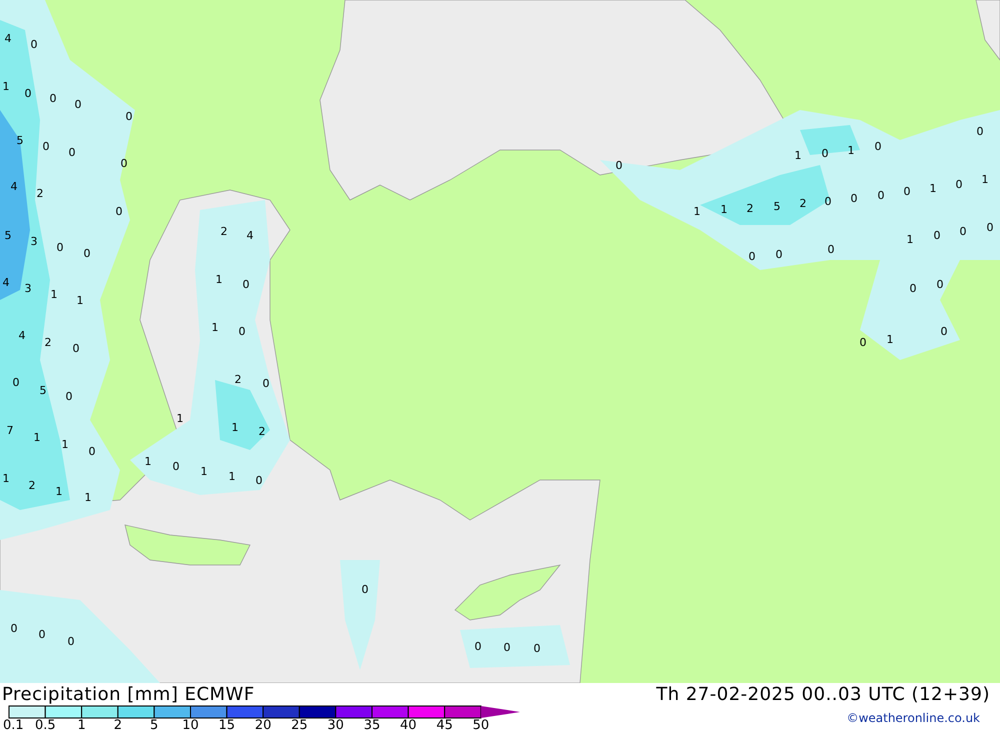 This screenshot has width=1000, height=733. What do you see at coordinates (263, 726) in the screenshot?
I see `legend-tick-label: 20` at bounding box center [263, 726].